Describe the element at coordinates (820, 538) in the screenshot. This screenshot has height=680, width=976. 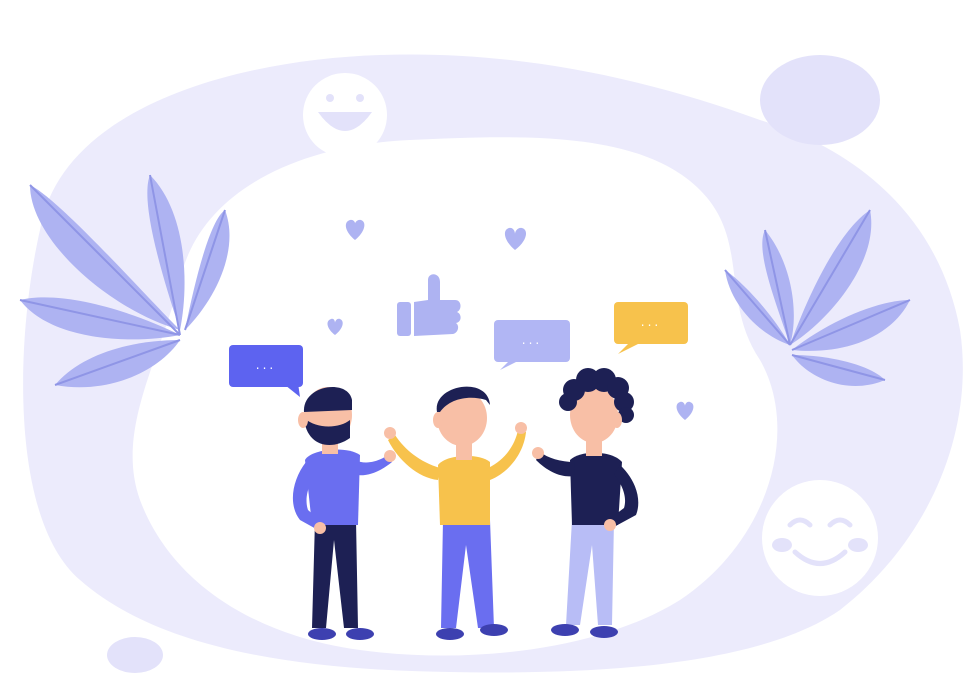
I see `smiley-face-bottom-icon` at that location.